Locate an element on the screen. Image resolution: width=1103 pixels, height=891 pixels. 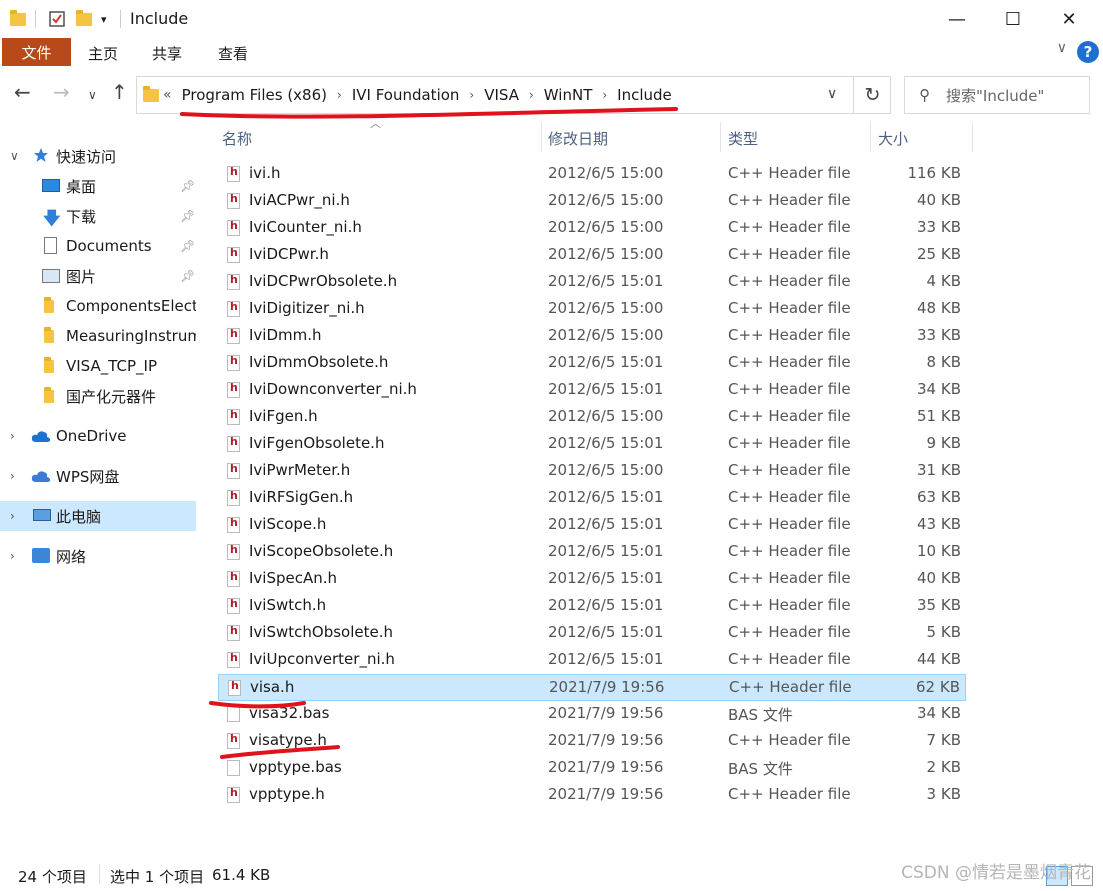
selection-count: 选中 1 个项目 is located at coordinates (157, 877).